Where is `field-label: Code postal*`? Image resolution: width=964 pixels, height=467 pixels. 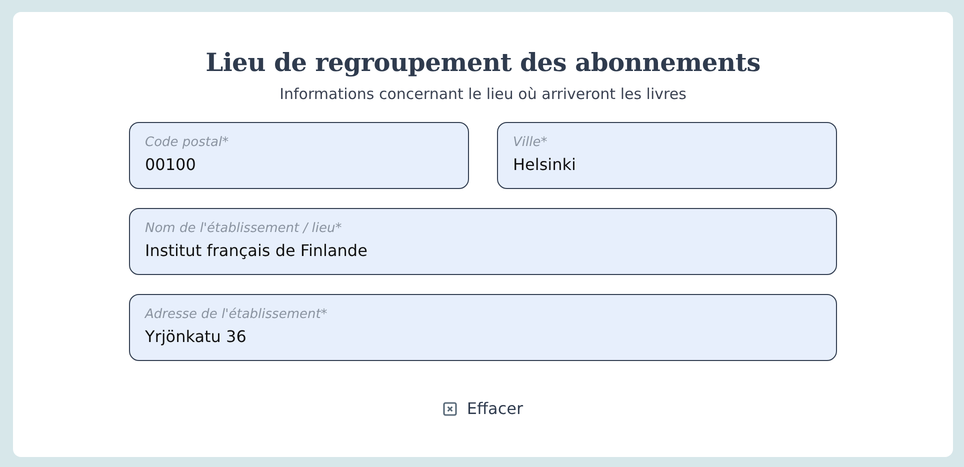 field-label: Code postal* is located at coordinates (187, 143).